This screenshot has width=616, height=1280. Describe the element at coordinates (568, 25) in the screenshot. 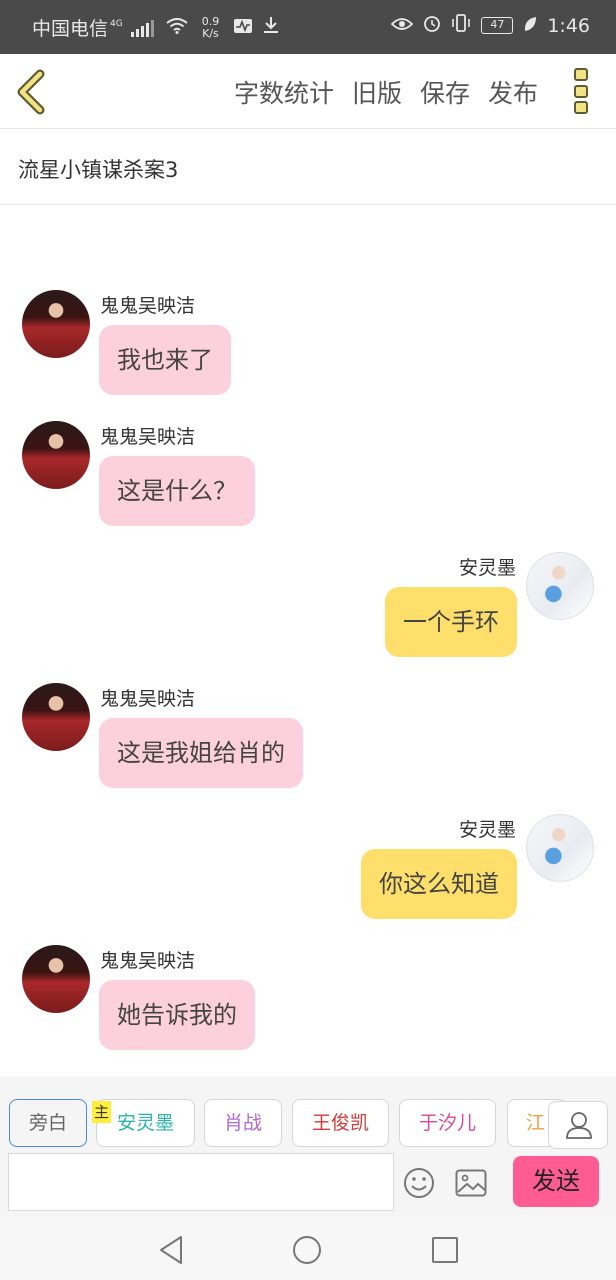

I see `clock-time: 1:46` at that location.